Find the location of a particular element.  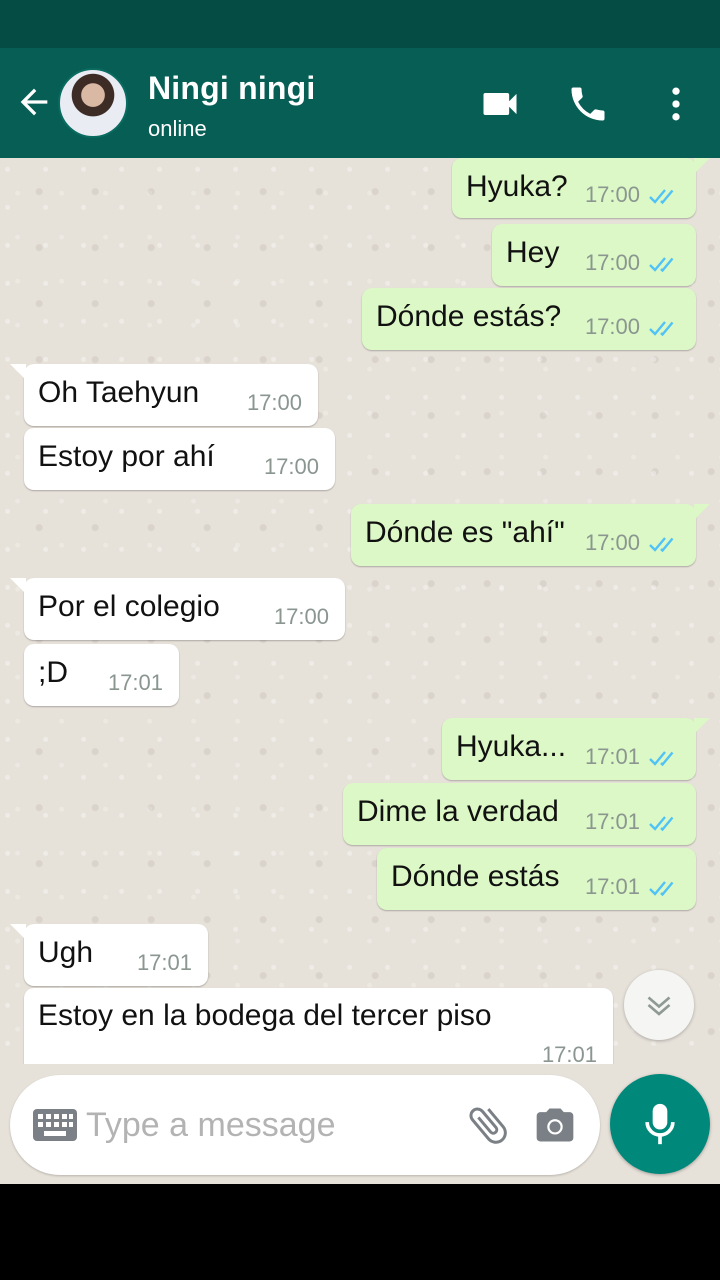

message-text: Estoy por ahí is located at coordinates (126, 456).